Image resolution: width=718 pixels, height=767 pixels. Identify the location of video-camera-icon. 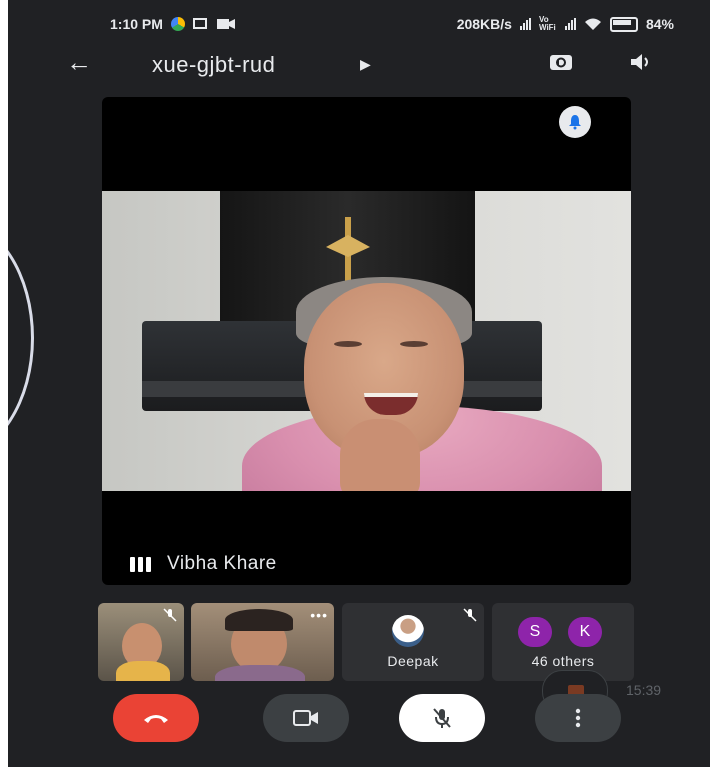
(305, 718).